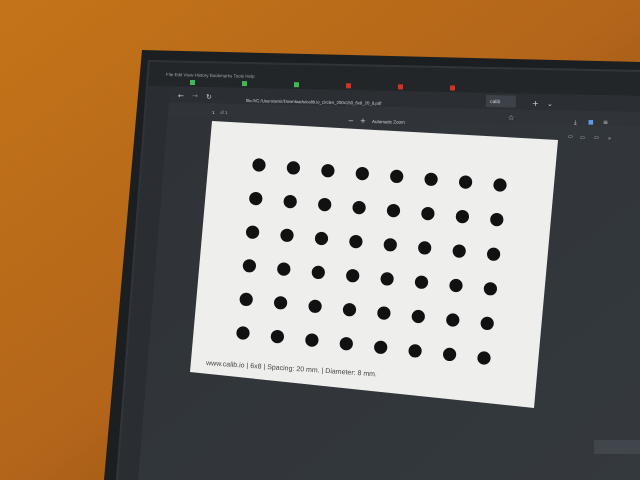 The width and height of the screenshot is (640, 480). I want to click on save-icon: ▭, so click(582, 138).